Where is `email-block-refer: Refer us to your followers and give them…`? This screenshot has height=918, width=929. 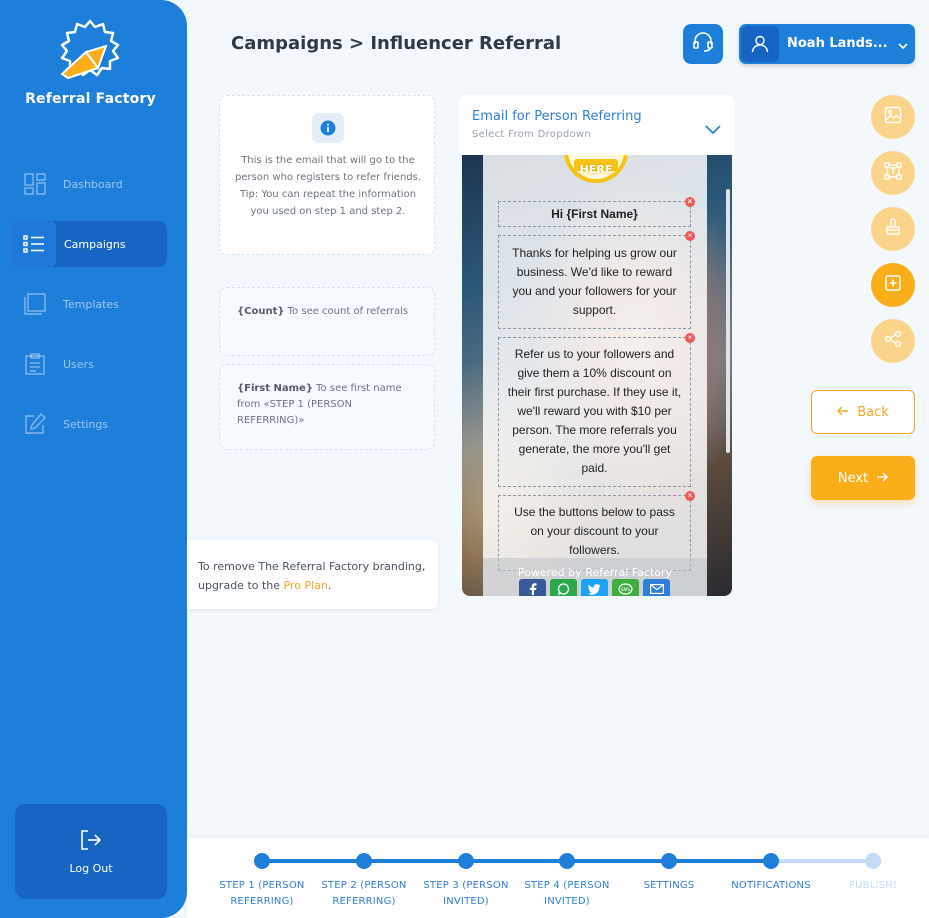
email-block-refer: Refer us to your followers and give them… is located at coordinates (596, 410).